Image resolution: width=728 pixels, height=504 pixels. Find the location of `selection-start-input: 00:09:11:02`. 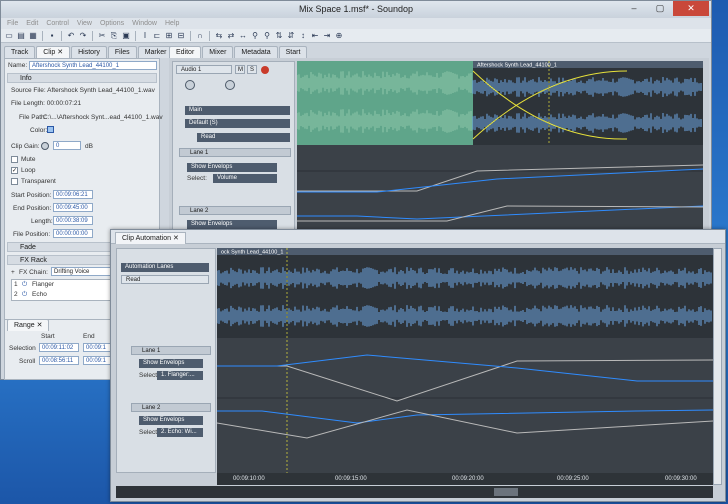

selection-start-input: 00:09:11:02 is located at coordinates (59, 347).